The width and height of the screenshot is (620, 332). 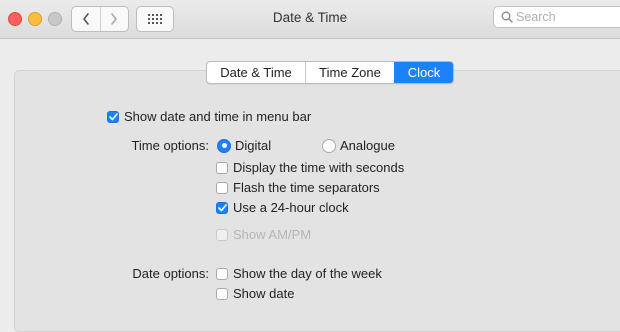 What do you see at coordinates (222, 167) in the screenshot?
I see `seconds-checkbox` at bounding box center [222, 167].